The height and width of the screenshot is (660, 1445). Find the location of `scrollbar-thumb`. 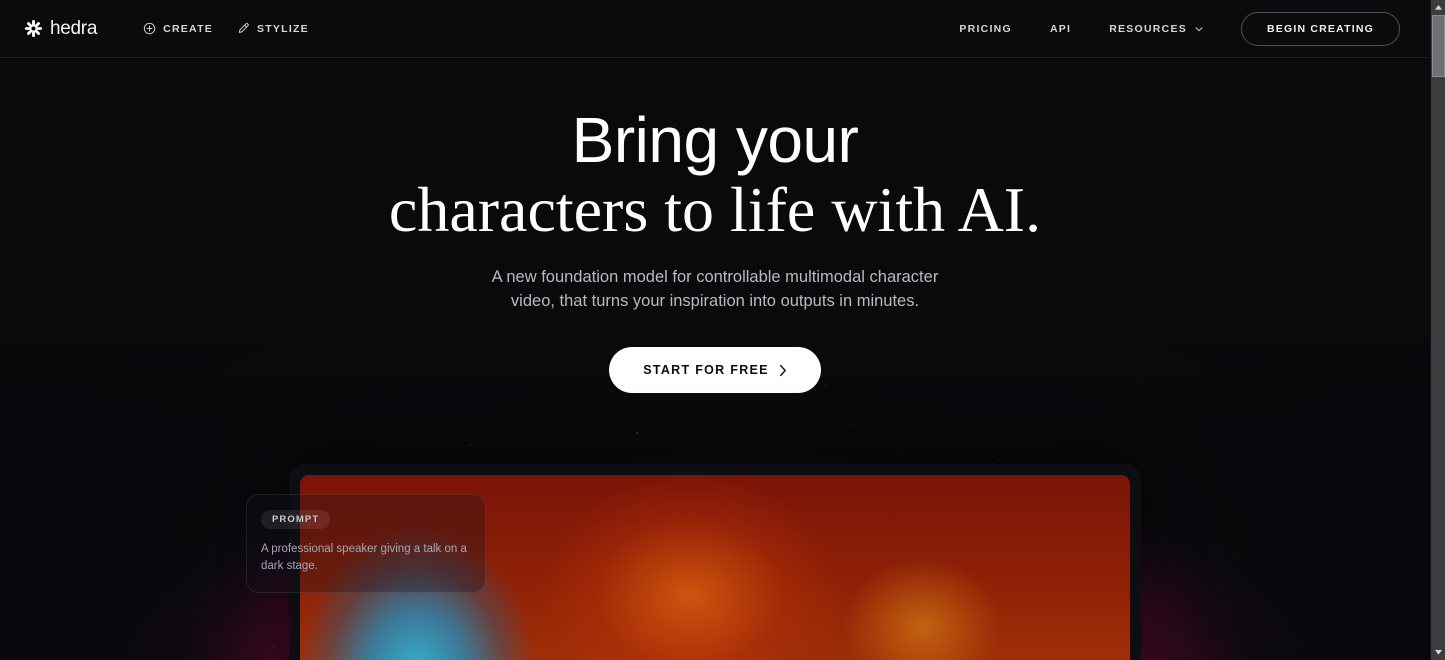

scrollbar-thumb is located at coordinates (1438, 46).